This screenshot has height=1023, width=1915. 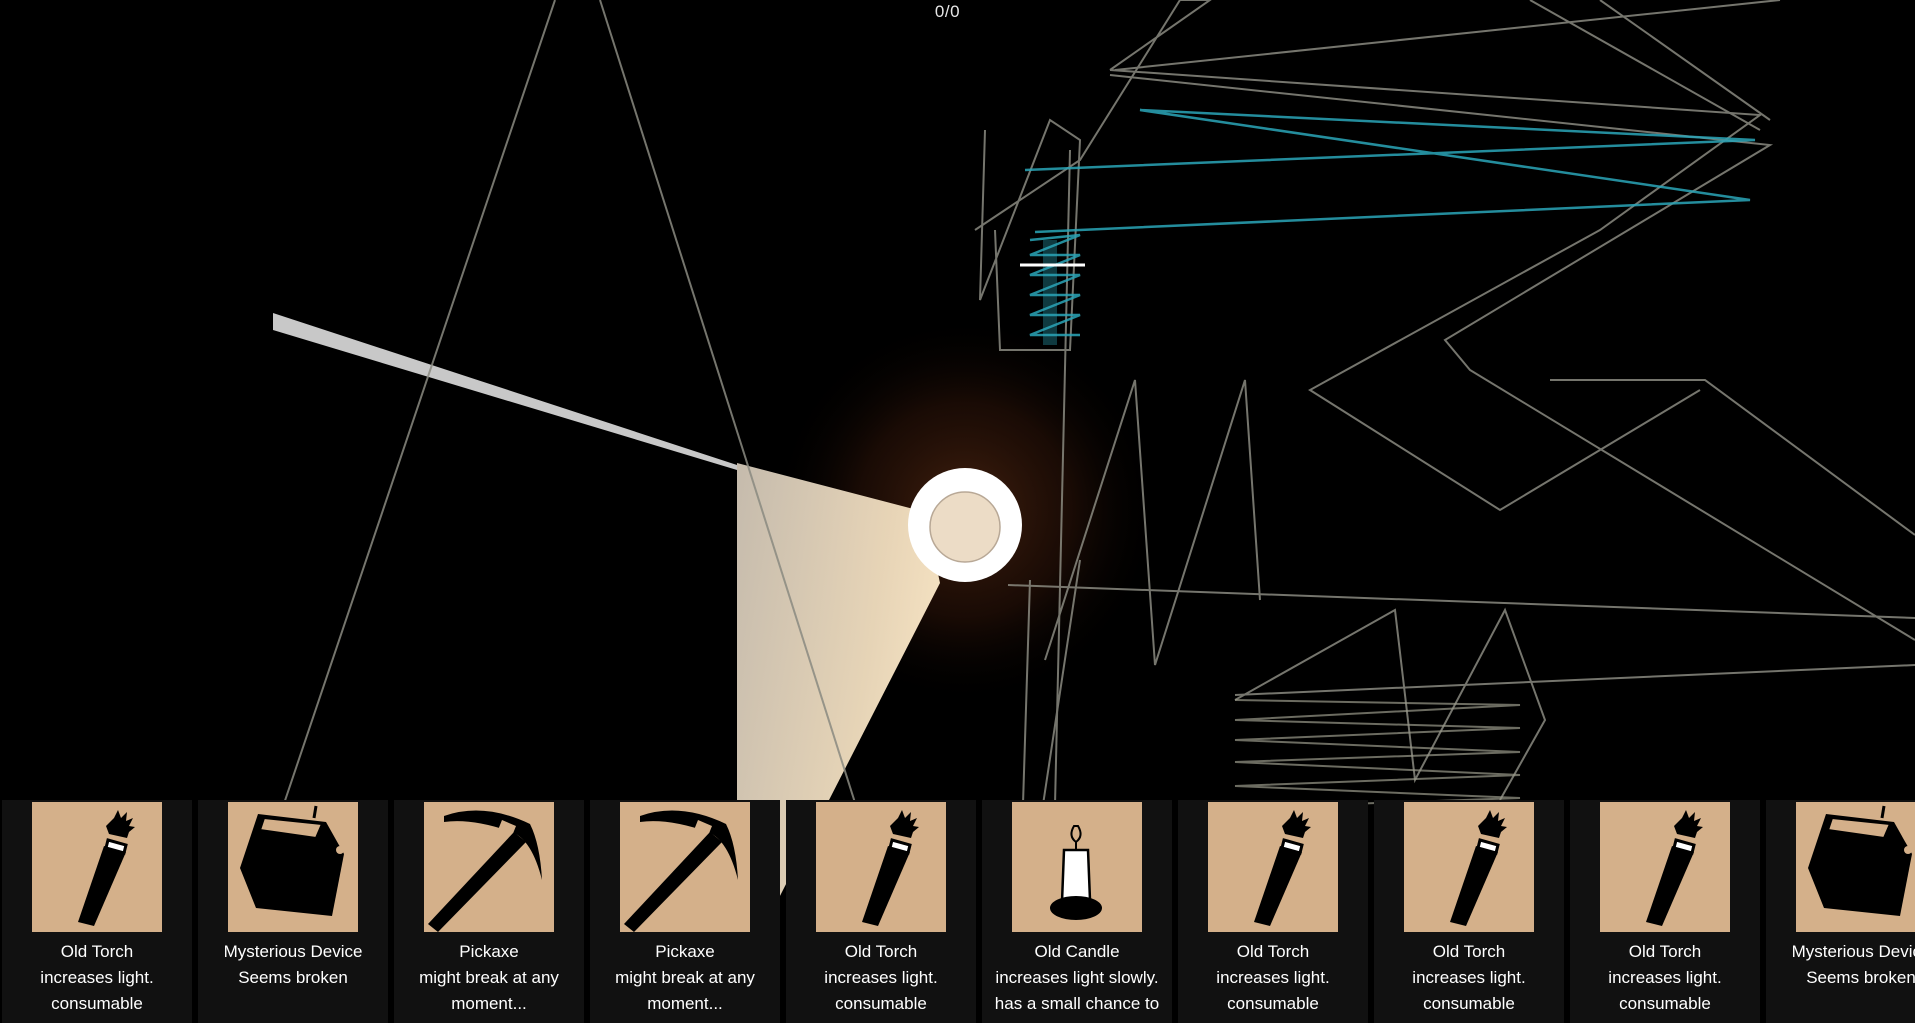 I want to click on inventory-slot-9: Old Torch increases light. consumable, so click(x=1665, y=911).